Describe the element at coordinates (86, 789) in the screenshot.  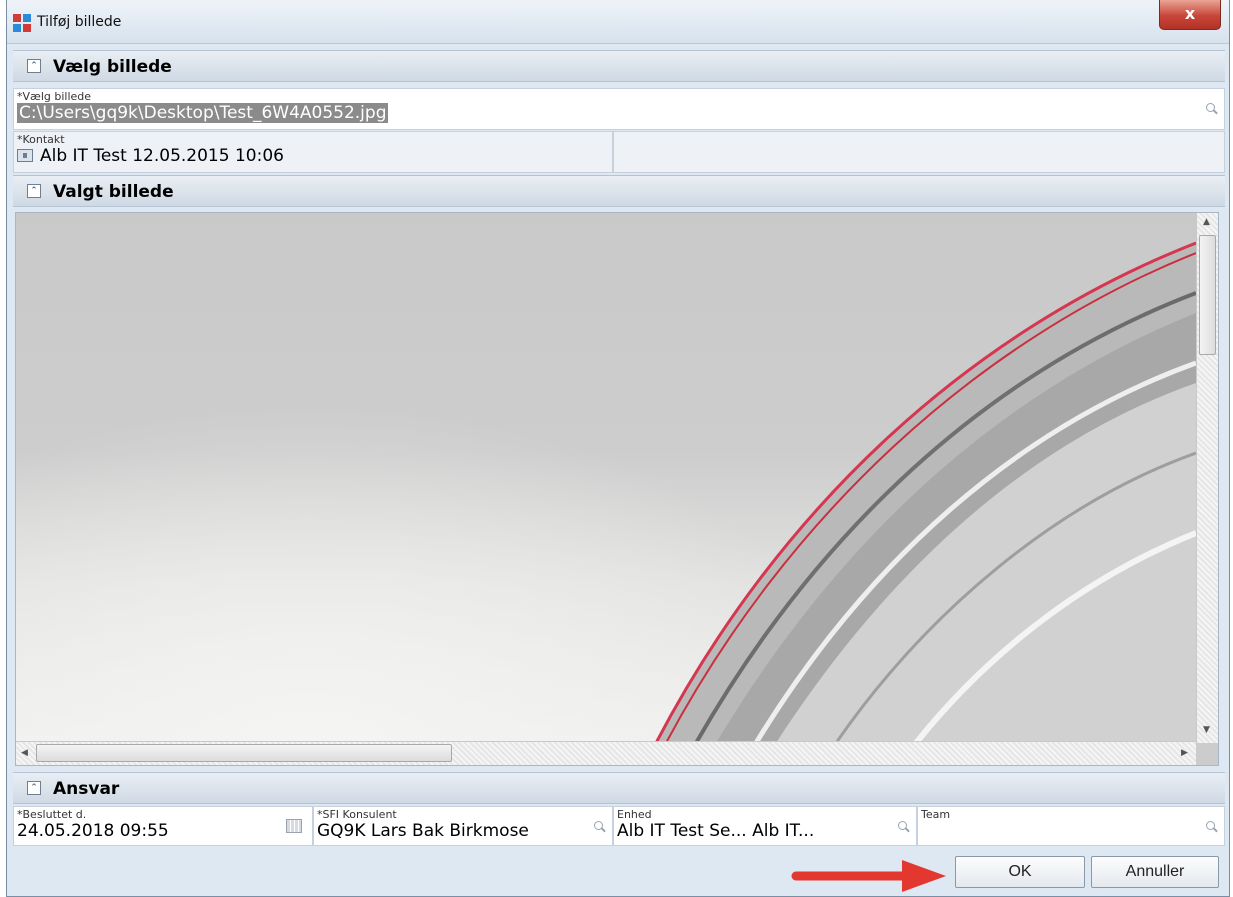
I see `section-title: Ansvar` at that location.